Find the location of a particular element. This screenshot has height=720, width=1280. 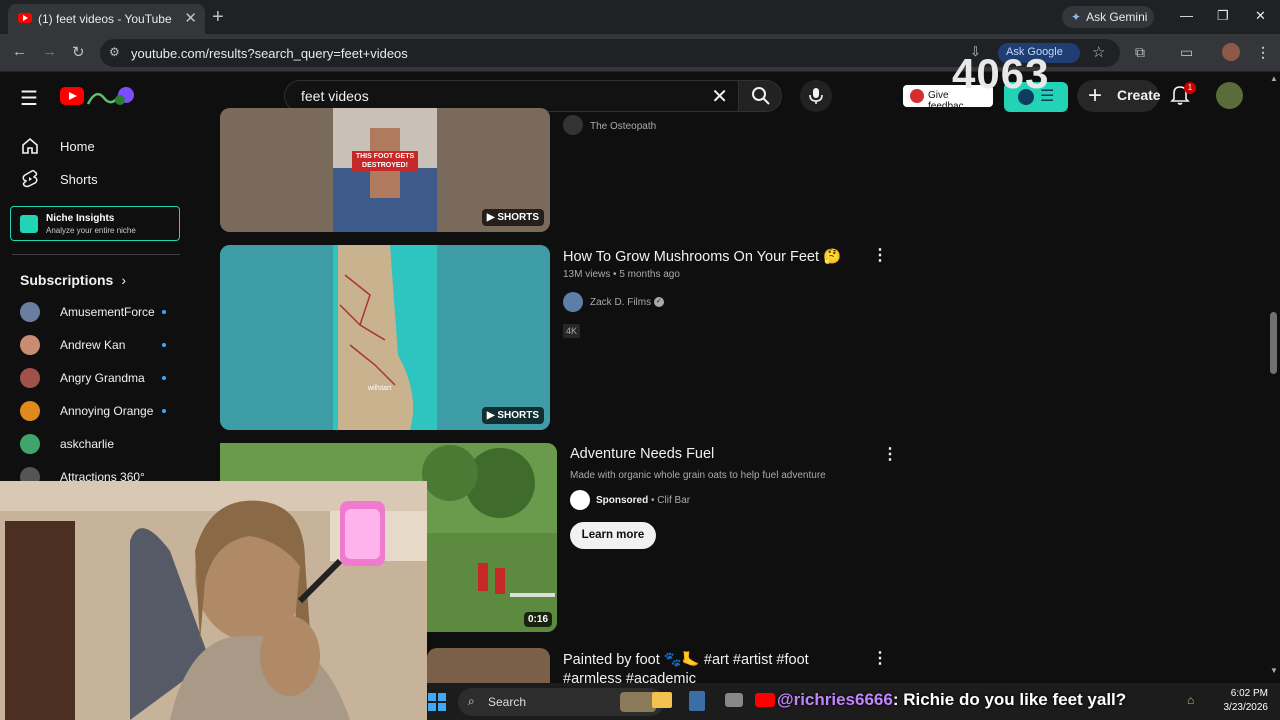

scrollbar-thumb is located at coordinates (1273, 343).